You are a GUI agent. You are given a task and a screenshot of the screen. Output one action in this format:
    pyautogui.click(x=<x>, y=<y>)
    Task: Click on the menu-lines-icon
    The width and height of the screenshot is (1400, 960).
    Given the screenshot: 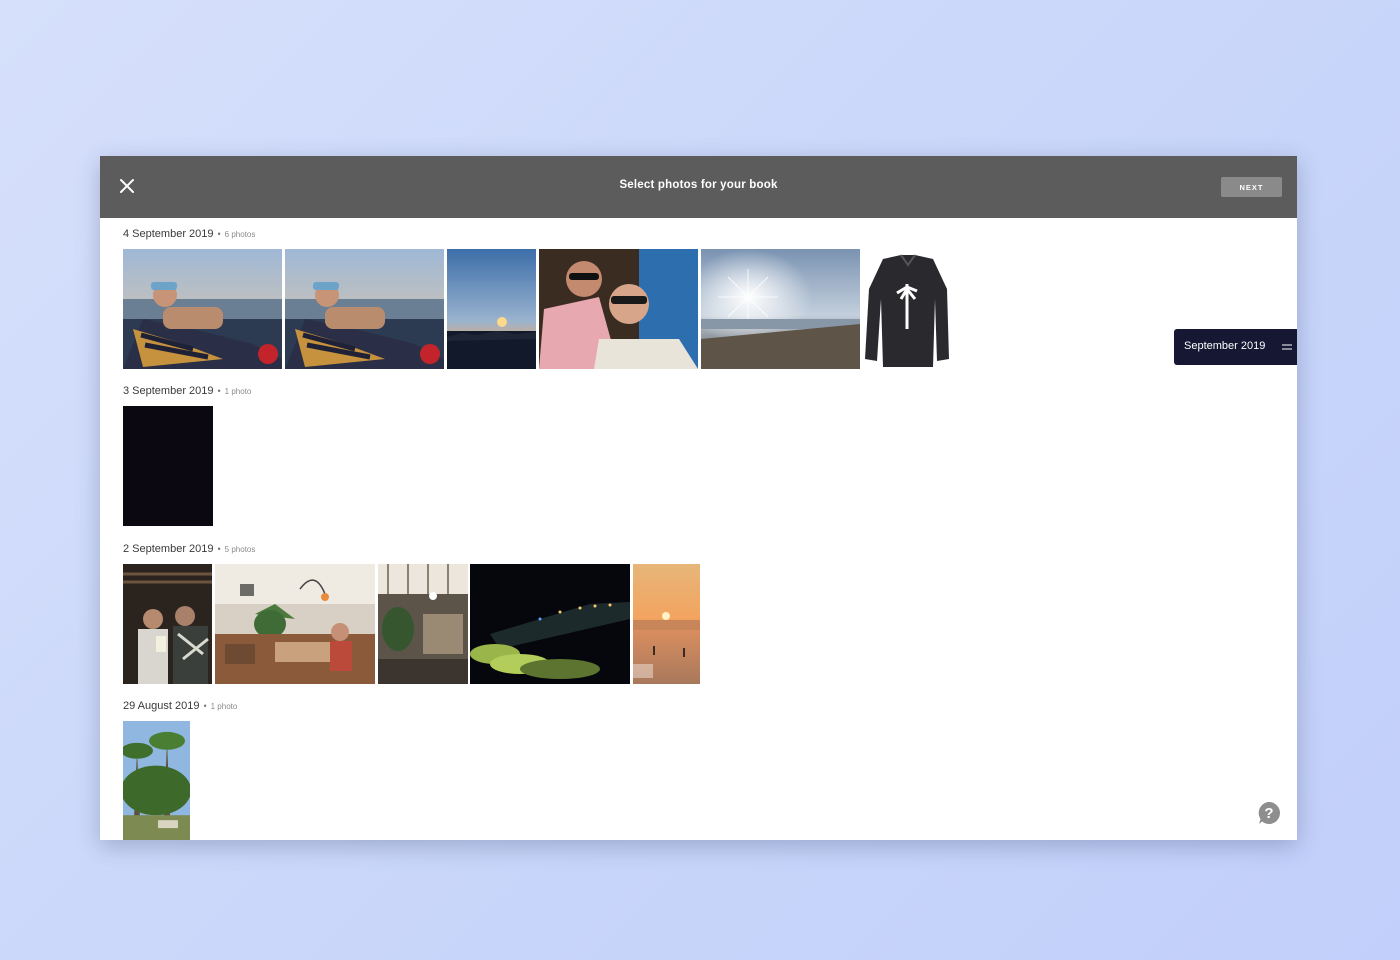 What is the action you would take?
    pyautogui.click(x=1287, y=347)
    